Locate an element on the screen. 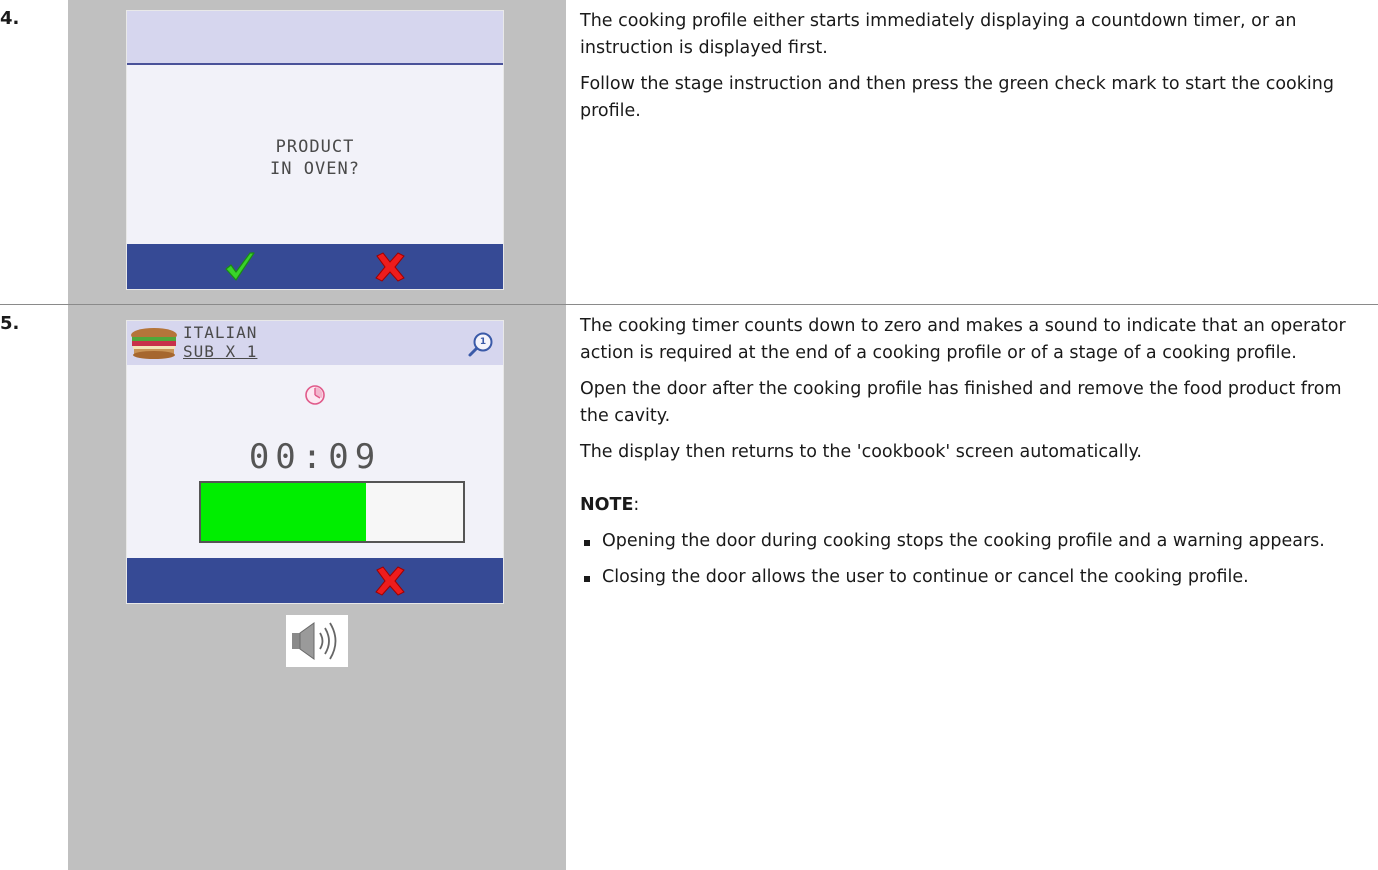 This screenshot has width=1378, height=870. countdown-timer: 00:09 is located at coordinates (315, 457).